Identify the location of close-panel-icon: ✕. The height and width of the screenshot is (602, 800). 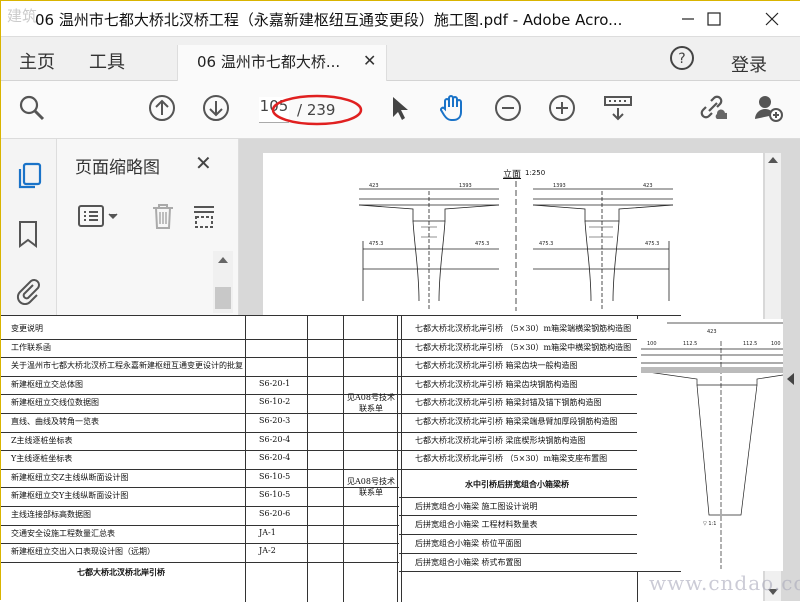
(203, 163).